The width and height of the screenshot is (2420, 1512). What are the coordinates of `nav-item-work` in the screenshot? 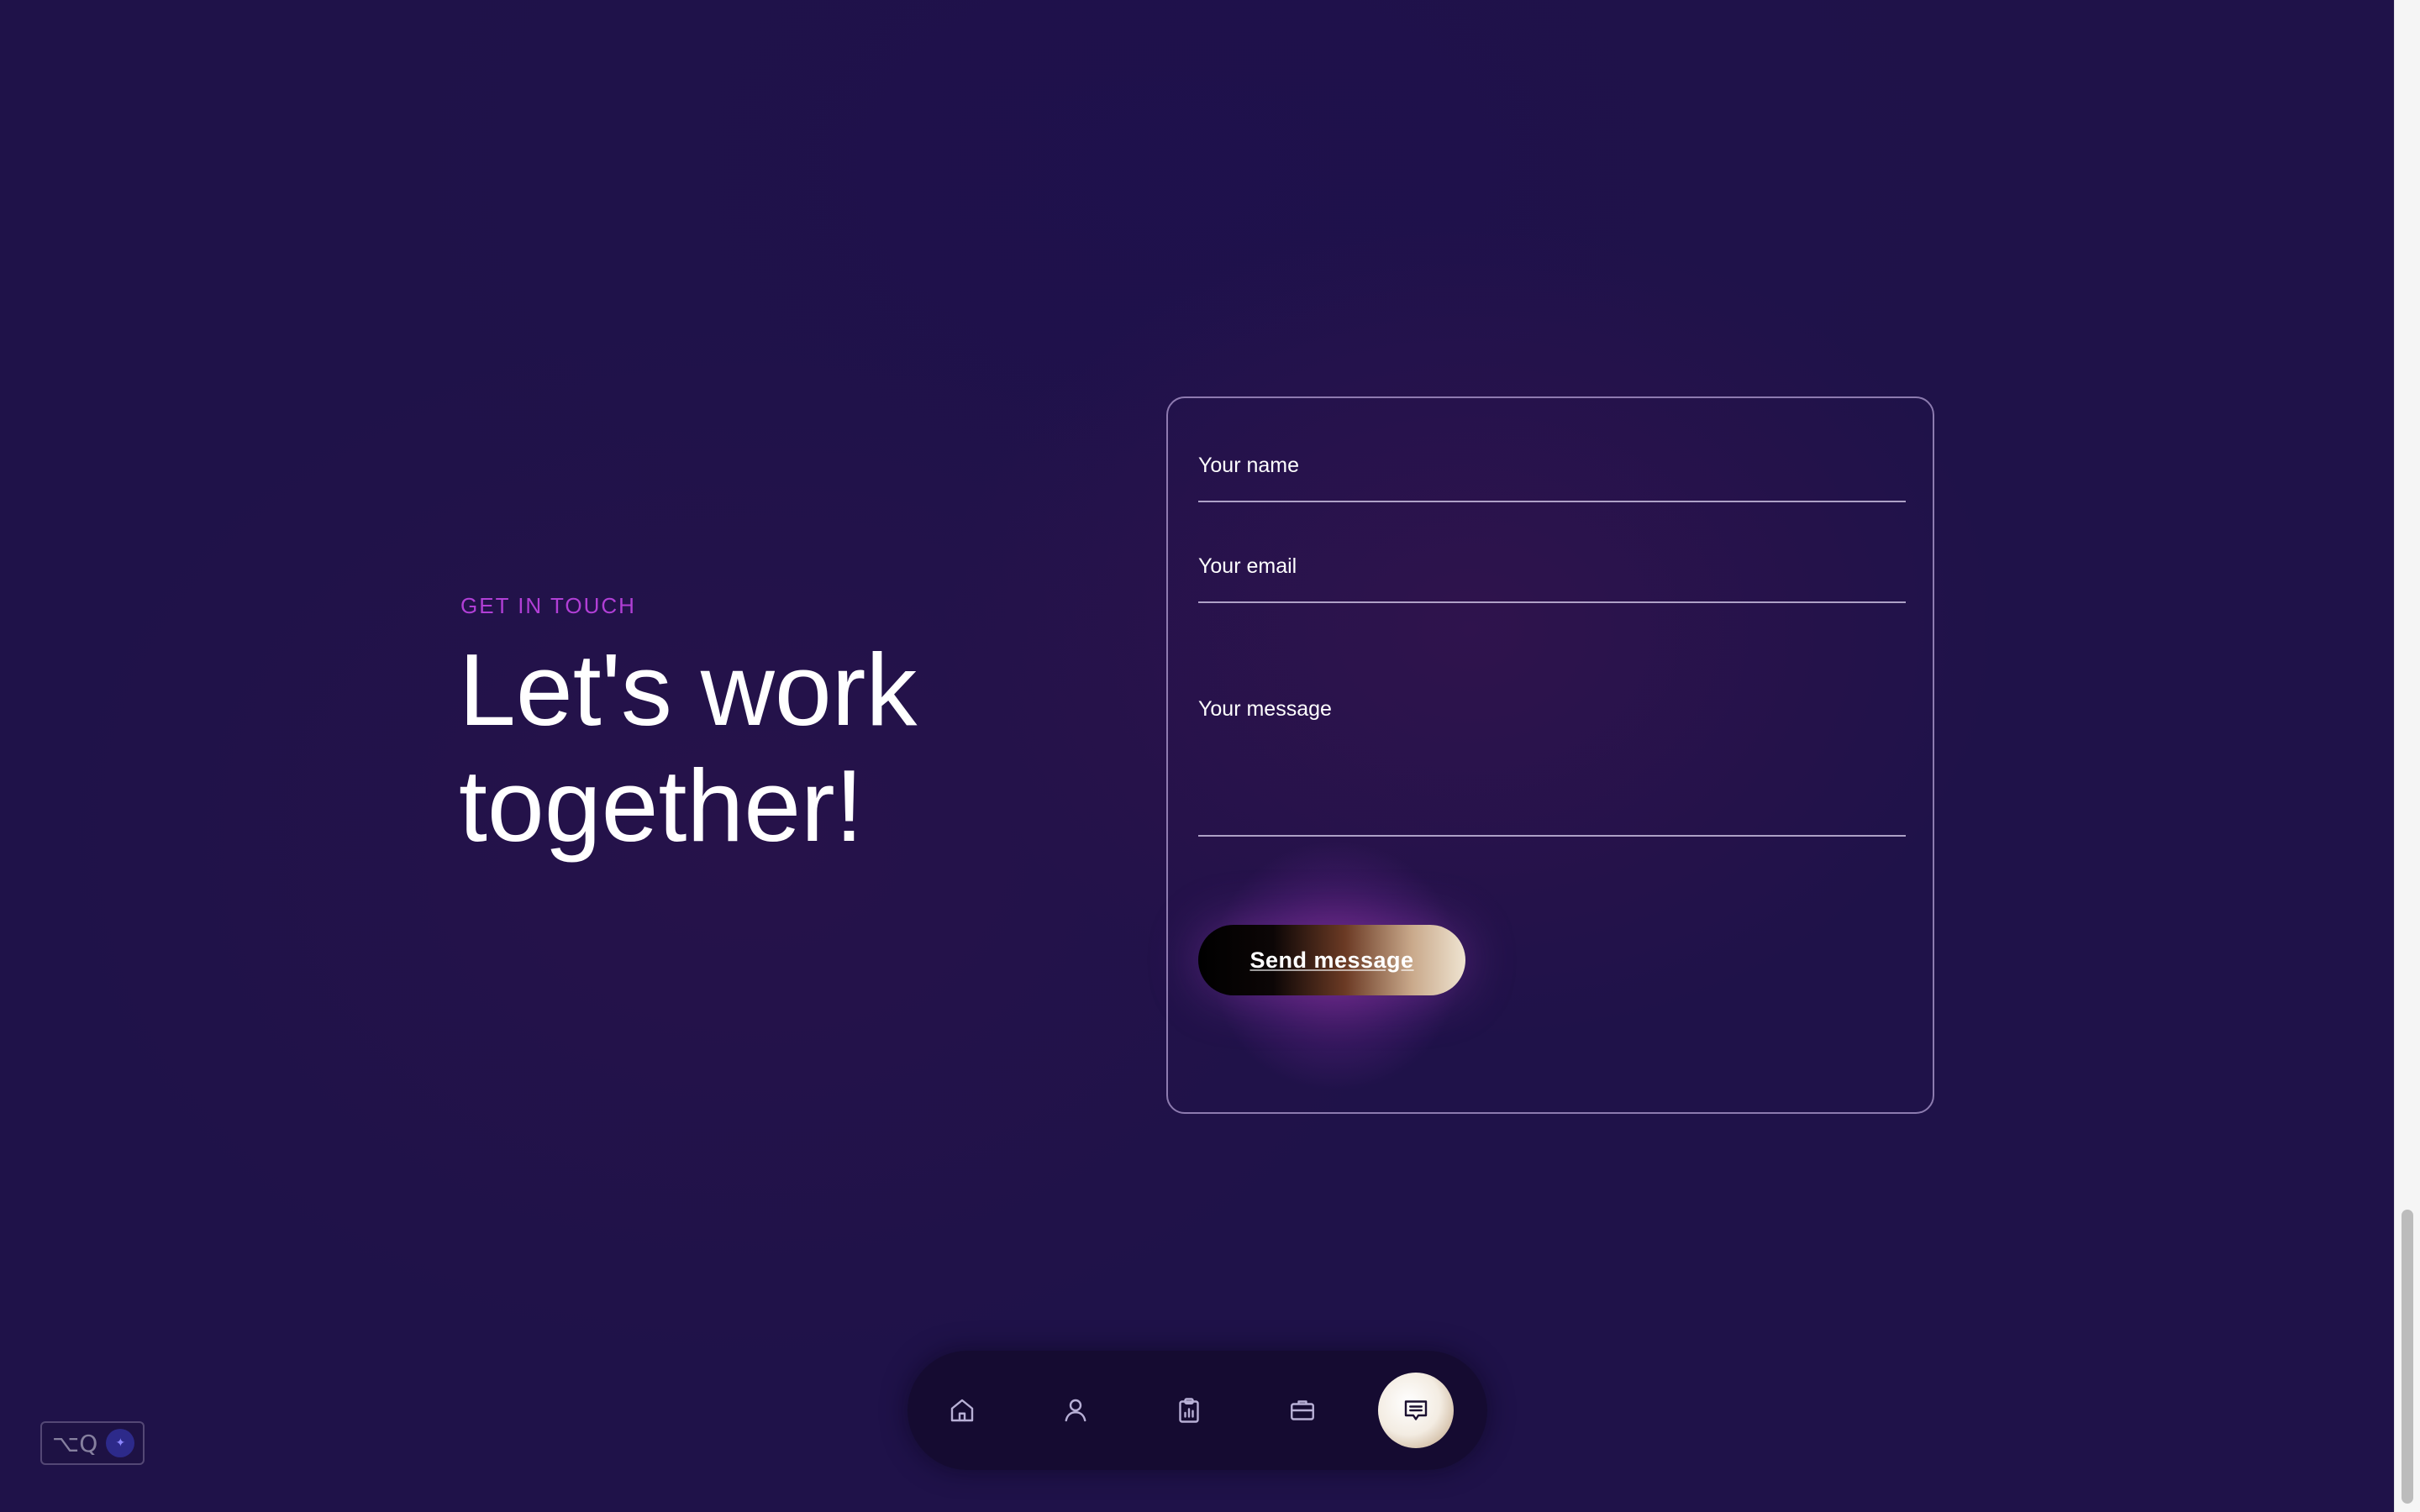 It's located at (1302, 1410).